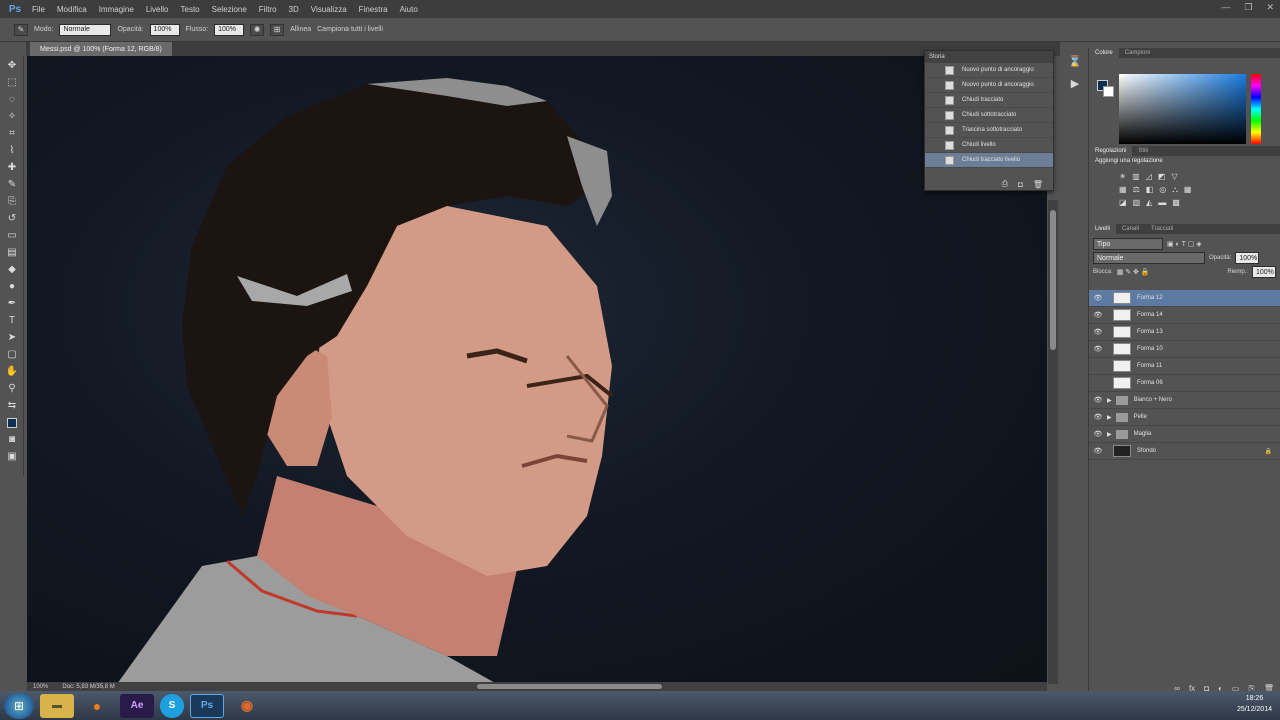  Describe the element at coordinates (1123, 189) in the screenshot. I see `hue-saturation-icon: ▦` at that location.